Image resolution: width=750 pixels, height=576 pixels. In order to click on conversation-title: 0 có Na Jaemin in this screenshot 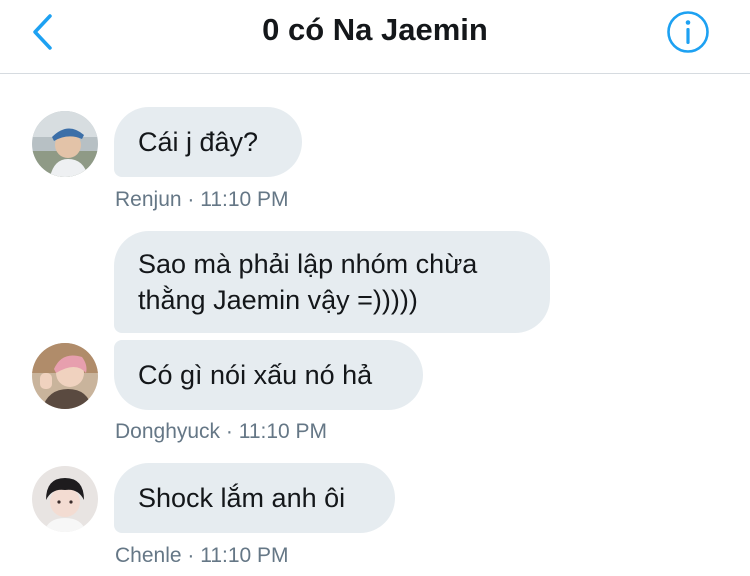, I will do `click(375, 29)`.